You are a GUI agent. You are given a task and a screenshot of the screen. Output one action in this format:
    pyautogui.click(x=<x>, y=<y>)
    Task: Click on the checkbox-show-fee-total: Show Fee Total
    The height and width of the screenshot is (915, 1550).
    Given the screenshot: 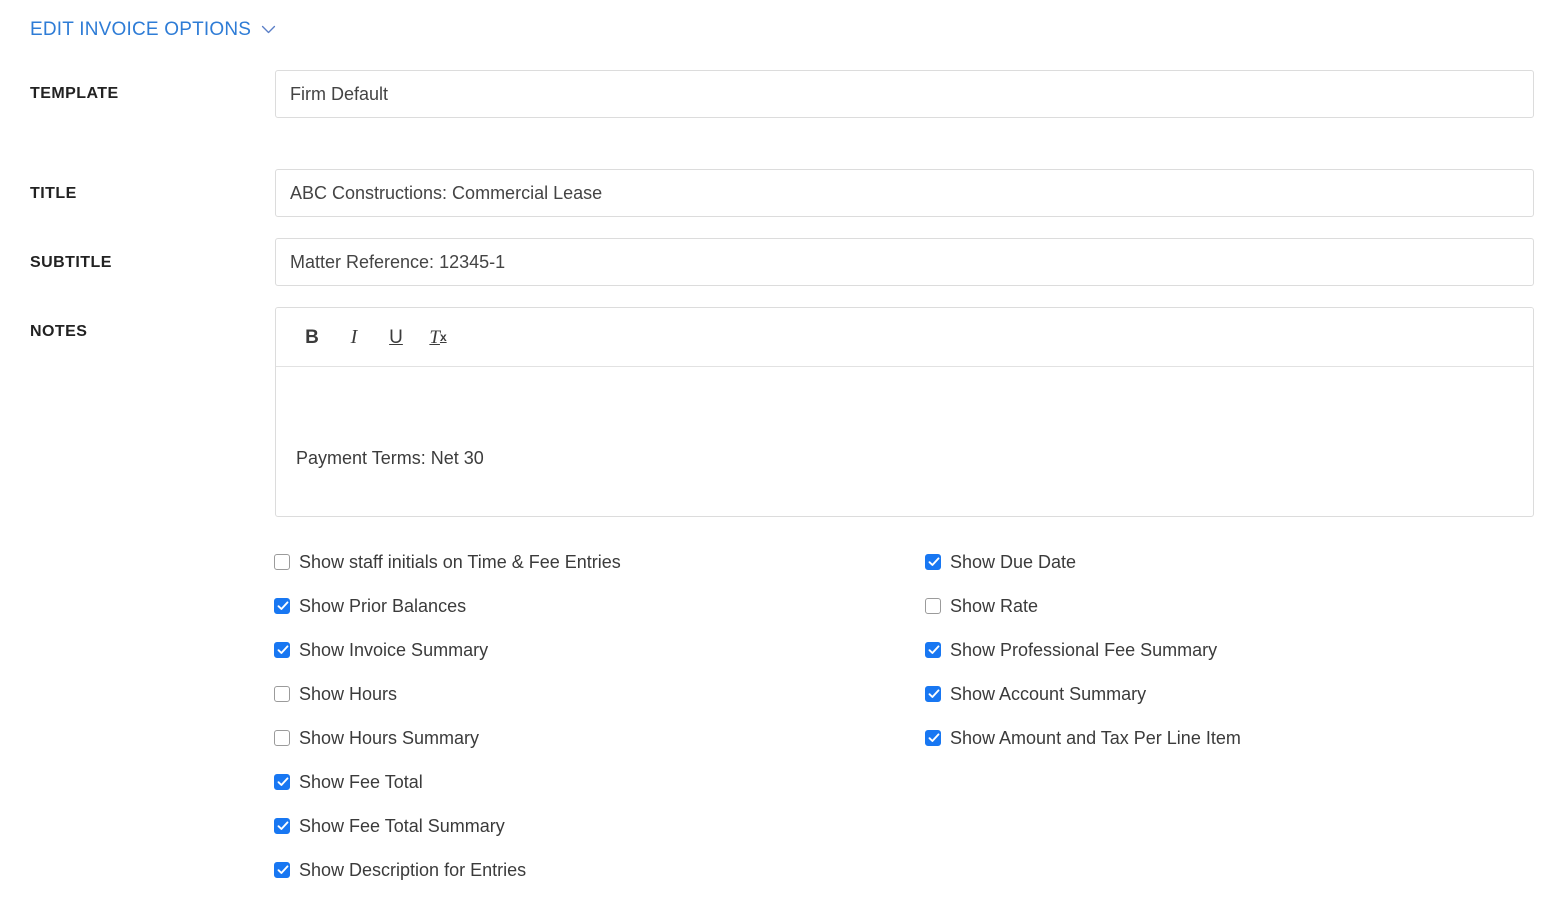 What is the action you would take?
    pyautogui.click(x=447, y=782)
    